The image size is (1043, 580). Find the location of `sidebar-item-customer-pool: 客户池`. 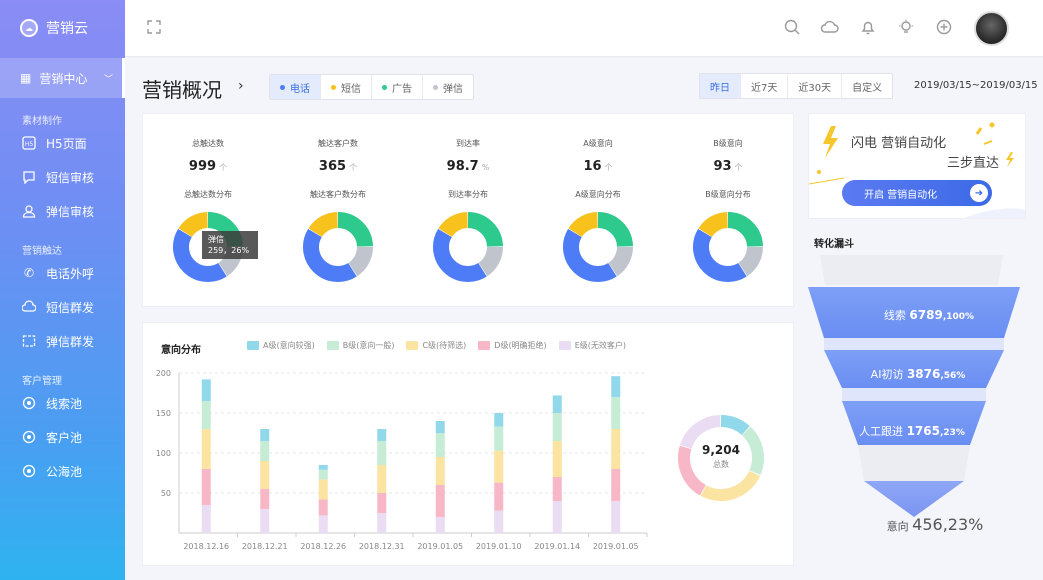

sidebar-item-customer-pool: 客户池 is located at coordinates (62, 437).